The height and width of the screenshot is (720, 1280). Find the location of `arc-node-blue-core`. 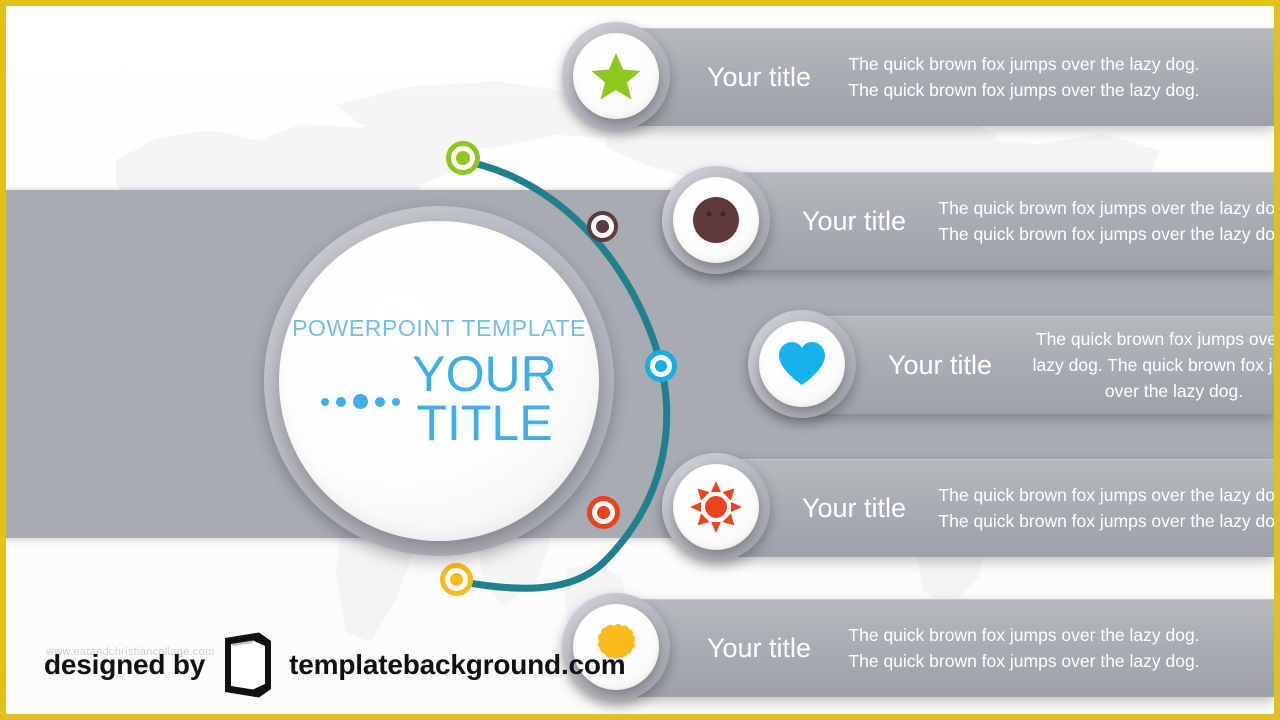

arc-node-blue-core is located at coordinates (661, 366).